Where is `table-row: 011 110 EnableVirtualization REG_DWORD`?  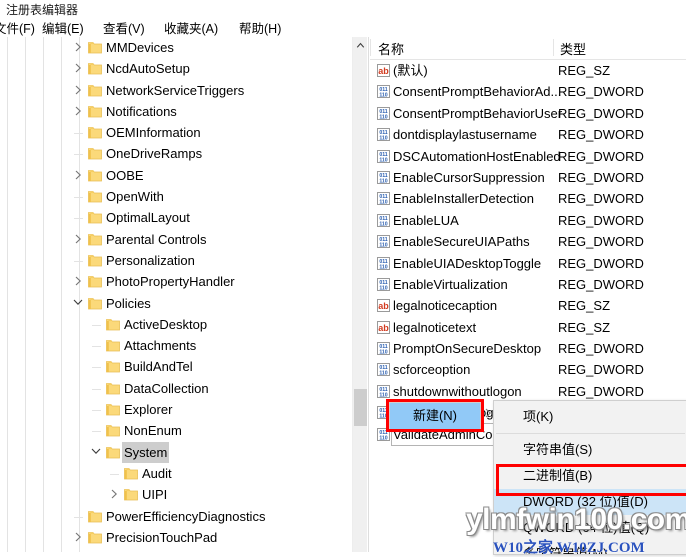 table-row: 011 110 EnableVirtualization REG_DWORD is located at coordinates (528, 284).